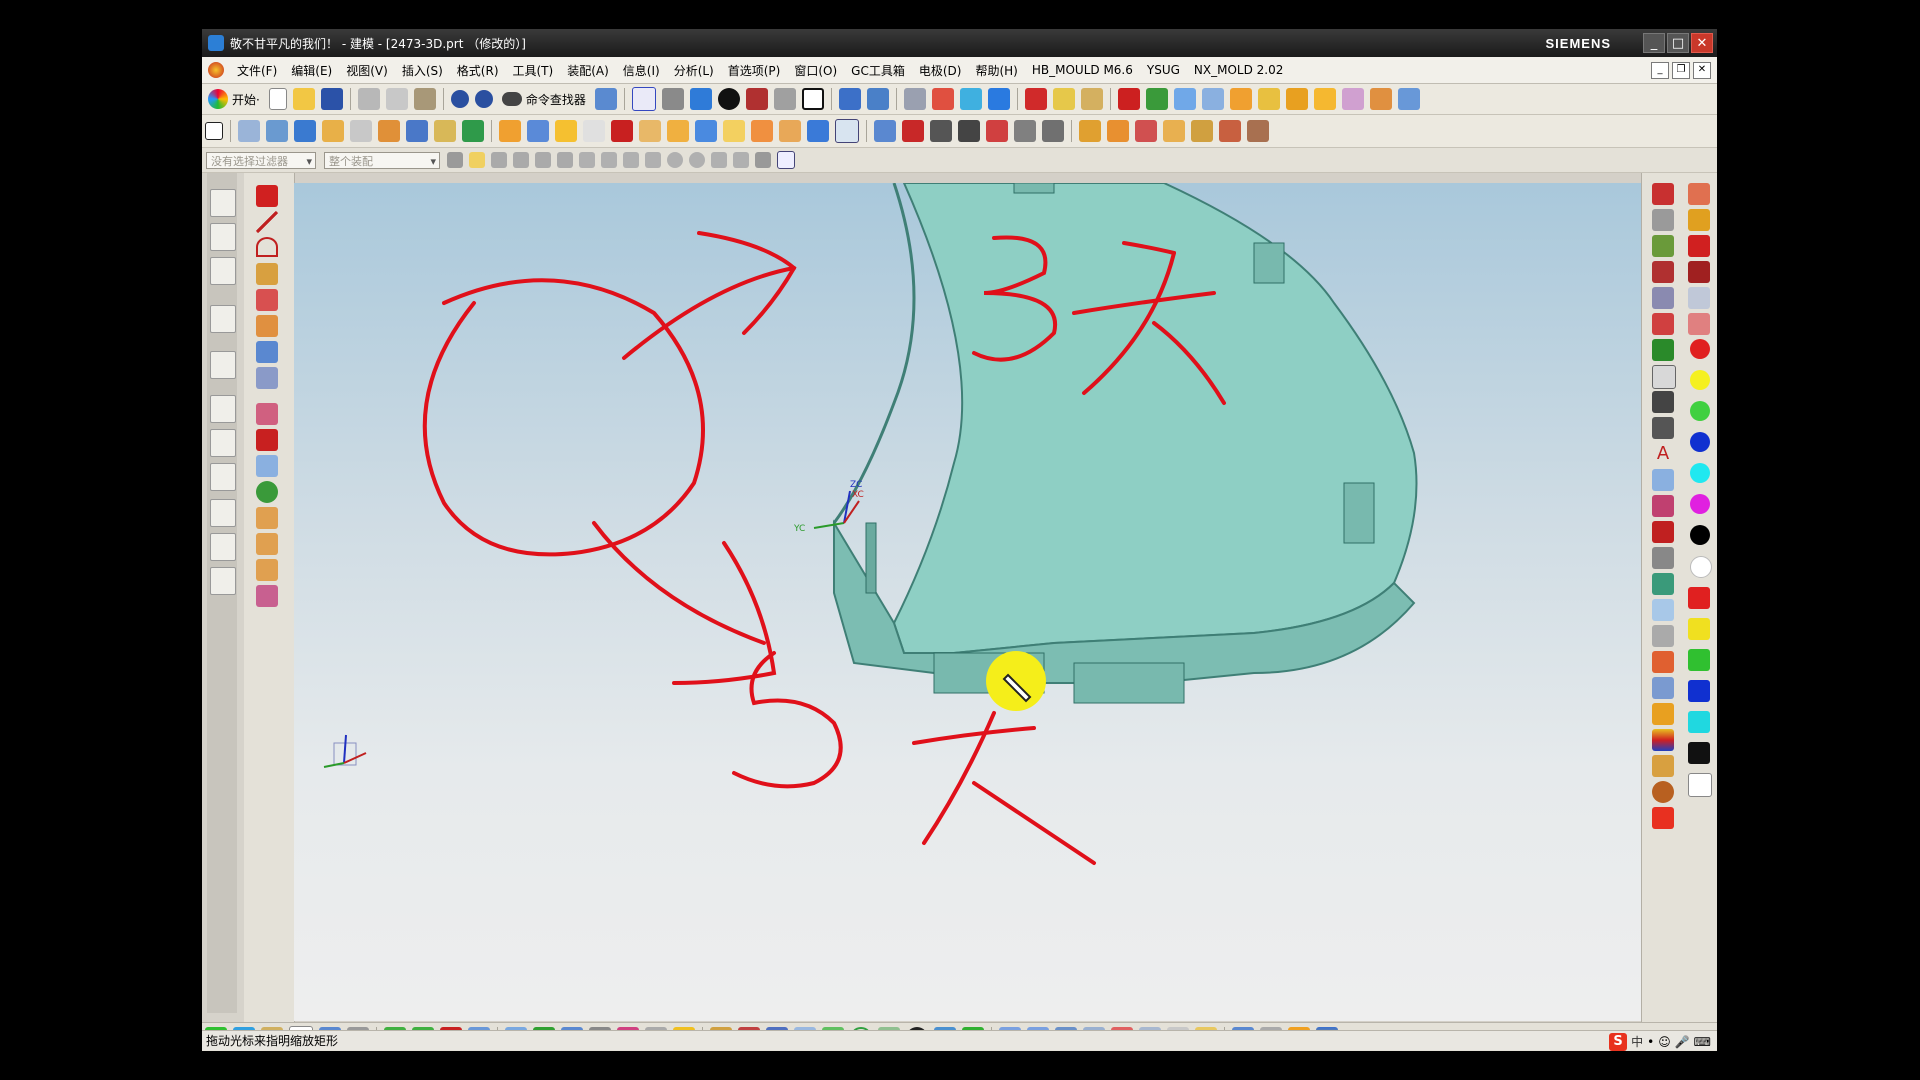 This screenshot has height=1080, width=1920. What do you see at coordinates (267, 378) in the screenshot?
I see `intersect-curve-icon` at bounding box center [267, 378].